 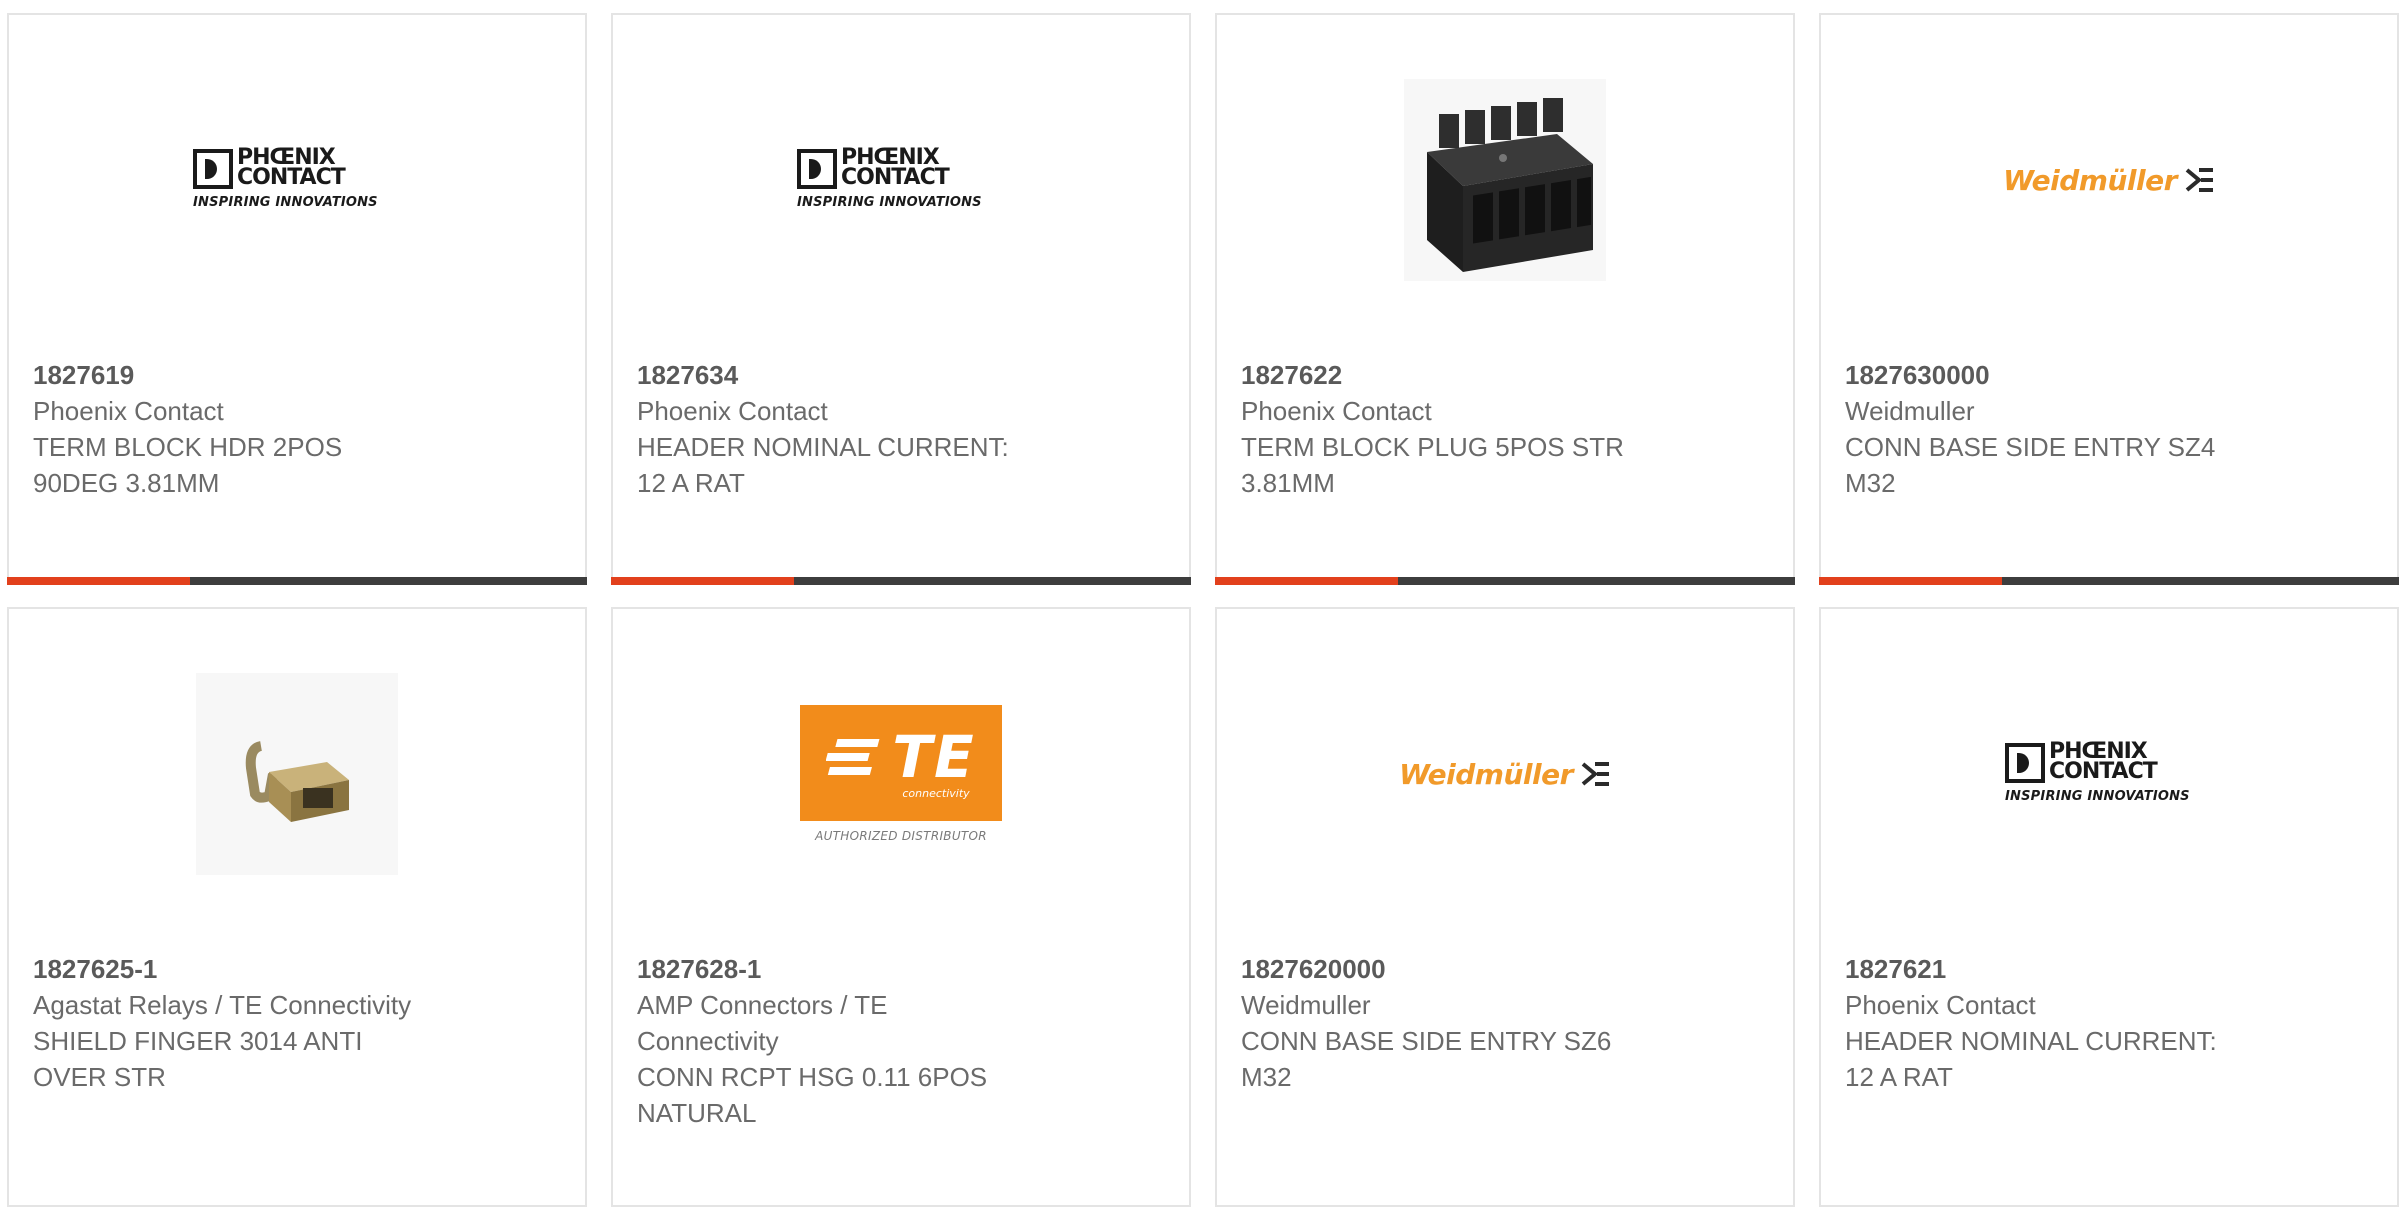 What do you see at coordinates (1426, 1041) in the screenshot?
I see `description-line: CONN BASE SIDE ENTRY SZ6` at bounding box center [1426, 1041].